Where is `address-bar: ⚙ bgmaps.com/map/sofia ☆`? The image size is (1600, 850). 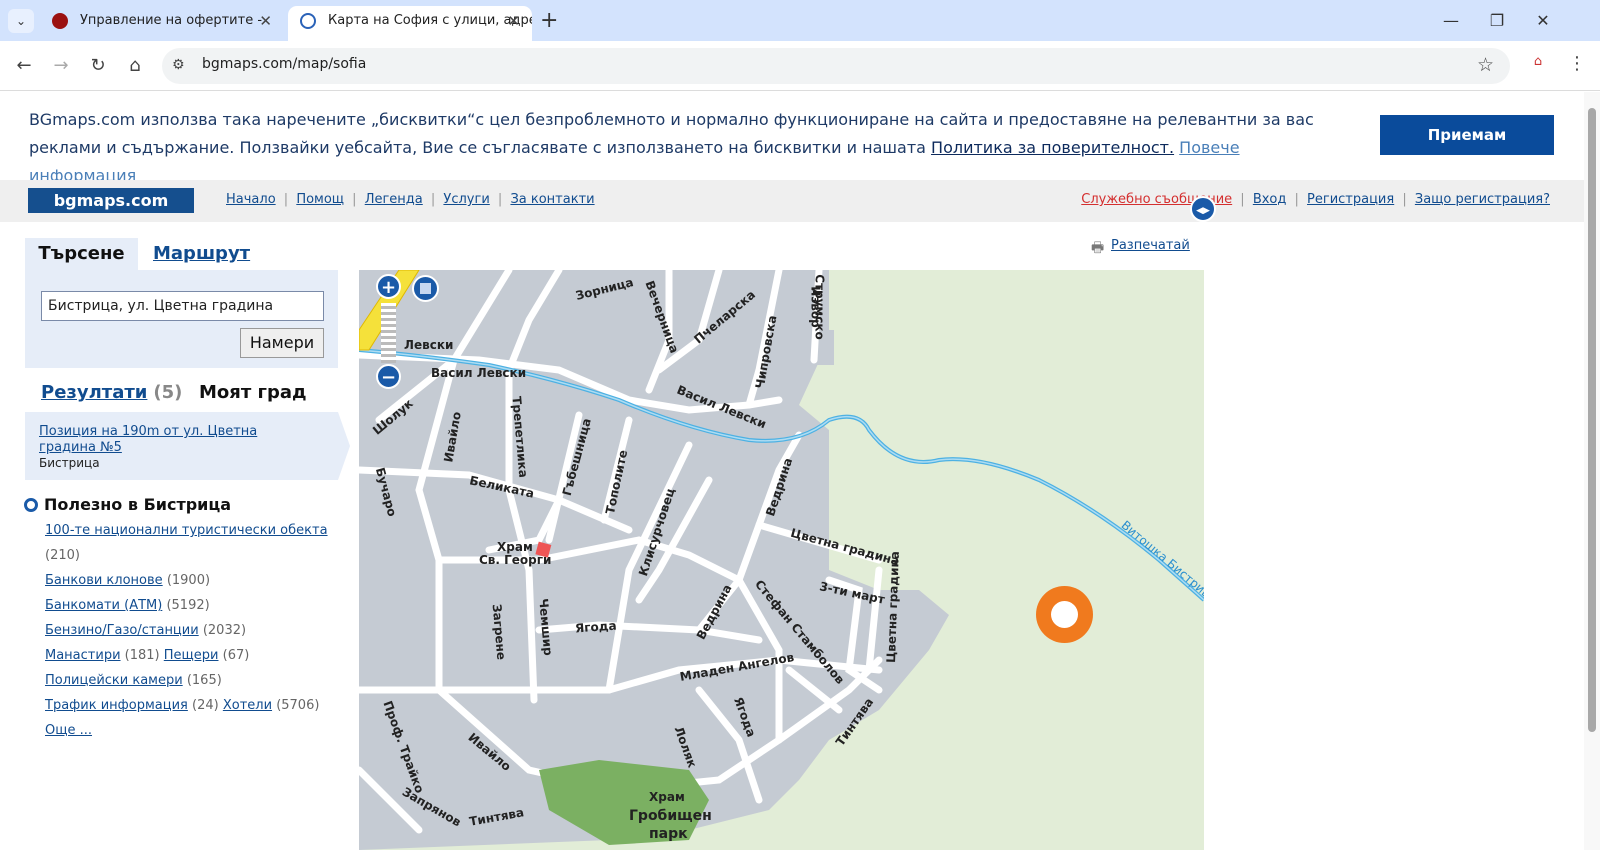
address-bar: ⚙ bgmaps.com/map/sofia ☆ is located at coordinates (836, 66).